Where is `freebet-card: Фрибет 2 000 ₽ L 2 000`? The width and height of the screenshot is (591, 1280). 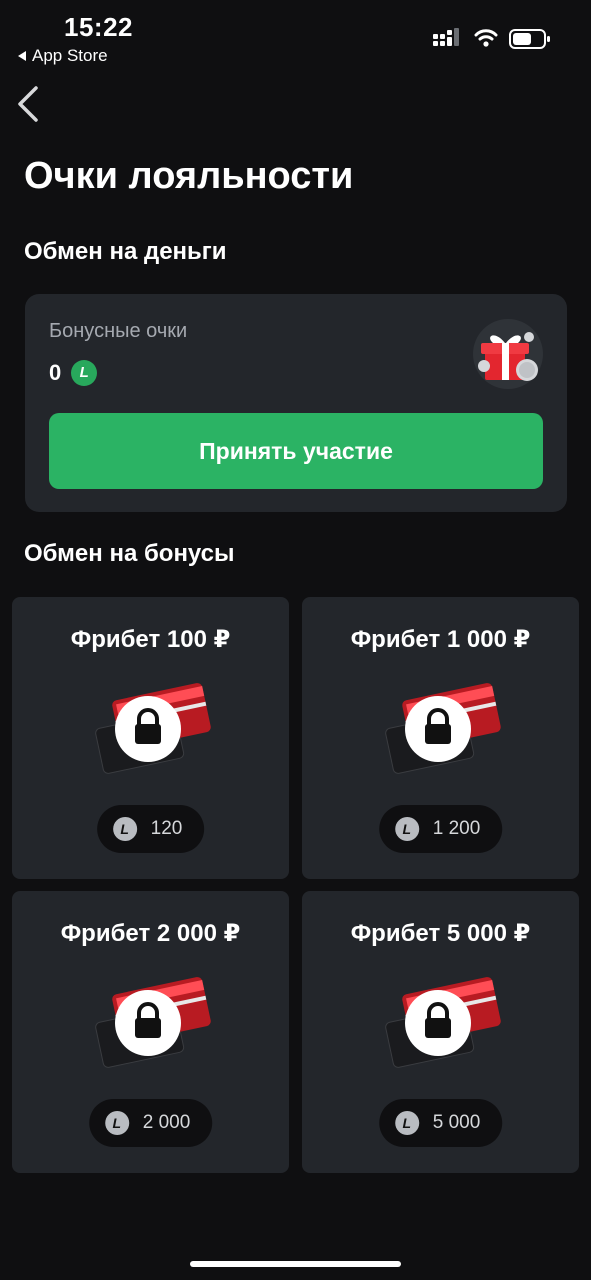 freebet-card: Фрибет 2 000 ₽ L 2 000 is located at coordinates (150, 1032).